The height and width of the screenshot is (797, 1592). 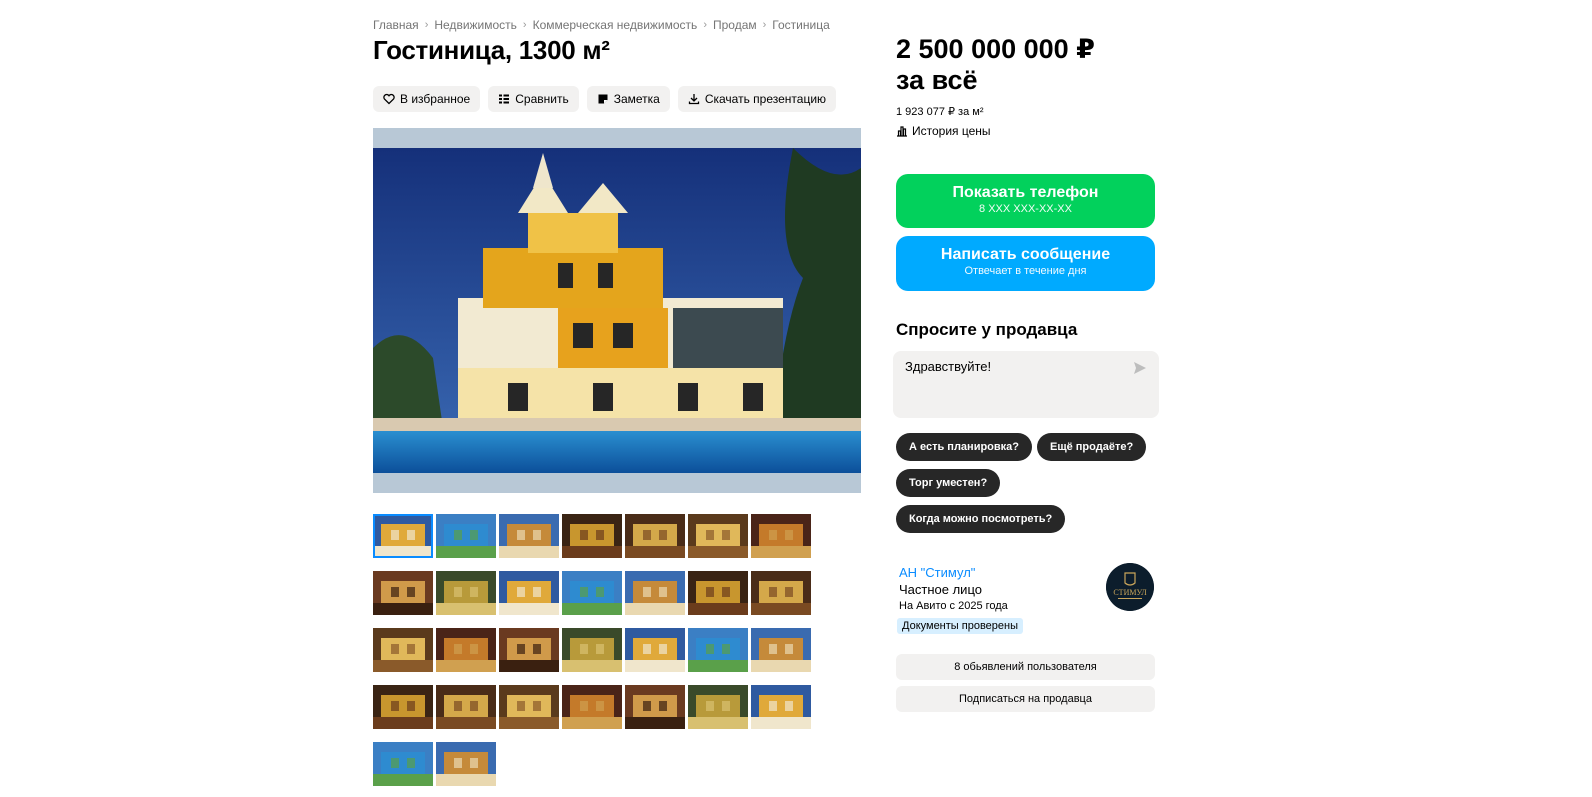 What do you see at coordinates (800, 25) in the screenshot?
I see `breadcrumb-link: Гостиница` at bounding box center [800, 25].